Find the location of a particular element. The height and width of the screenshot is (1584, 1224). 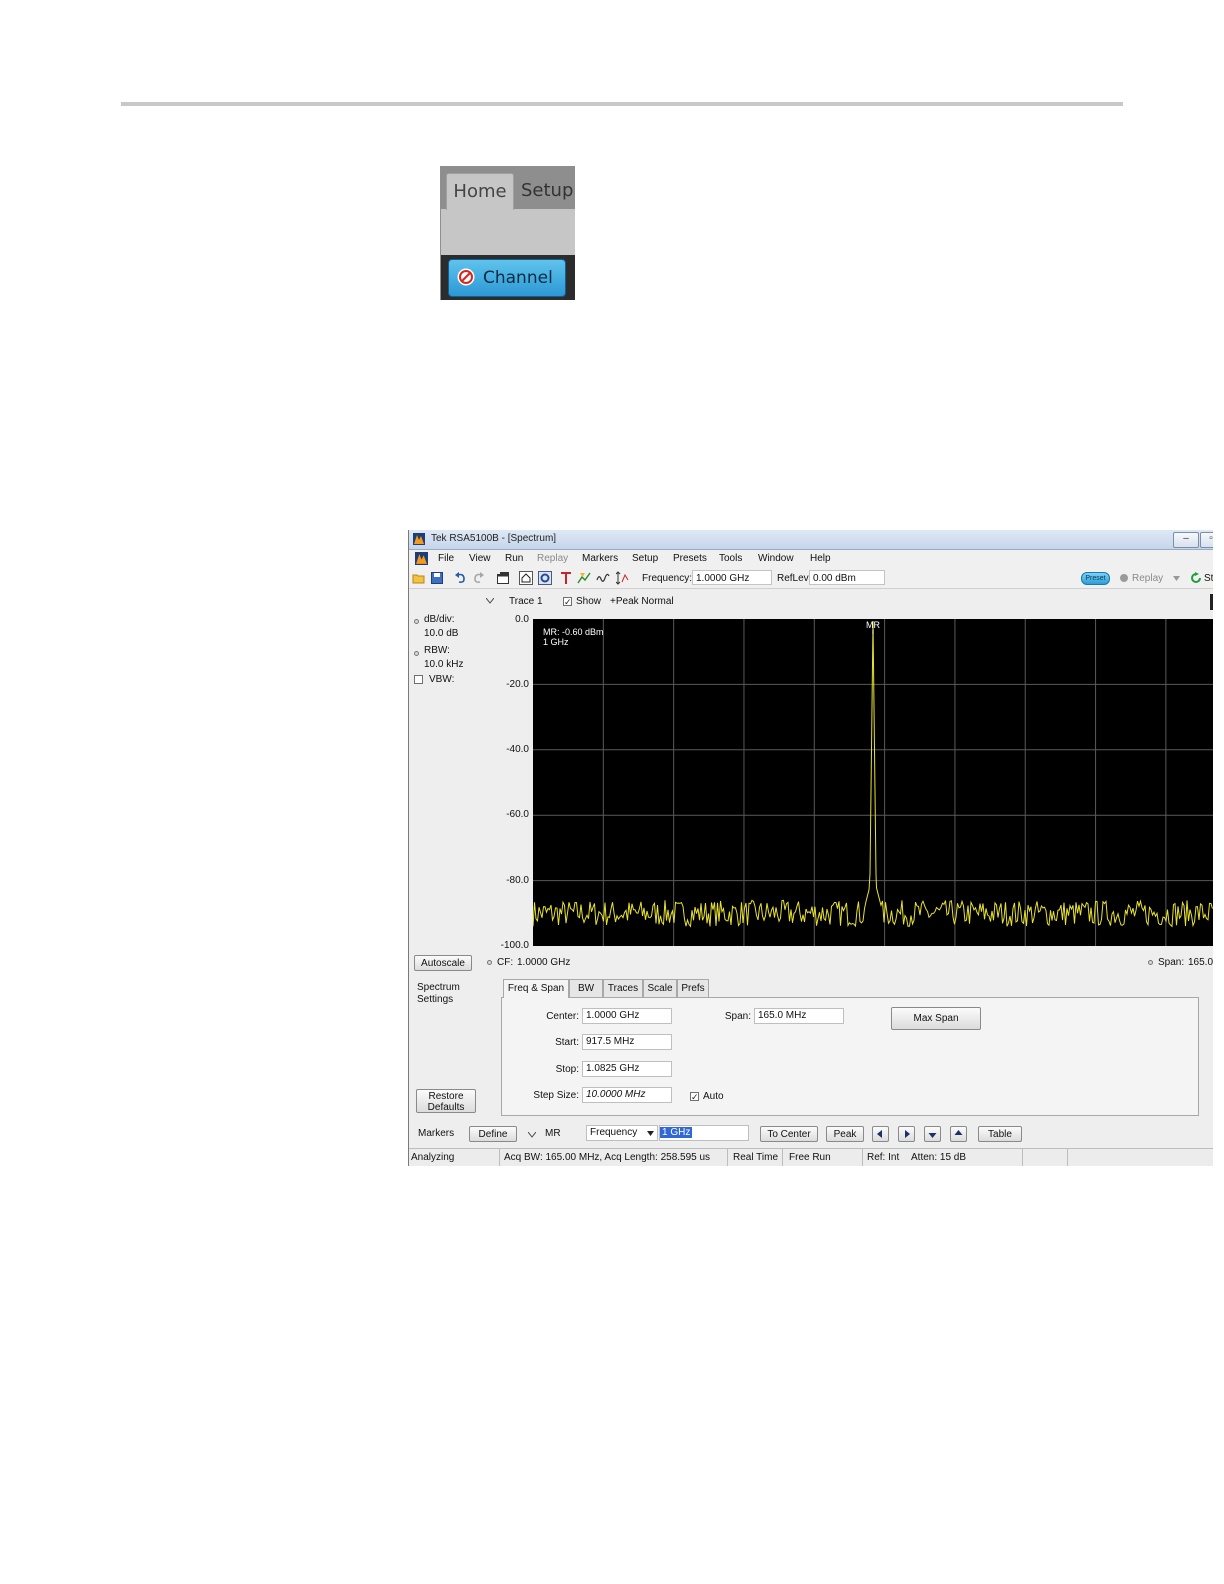

tab-prefs: Prefs is located at coordinates (693, 988).